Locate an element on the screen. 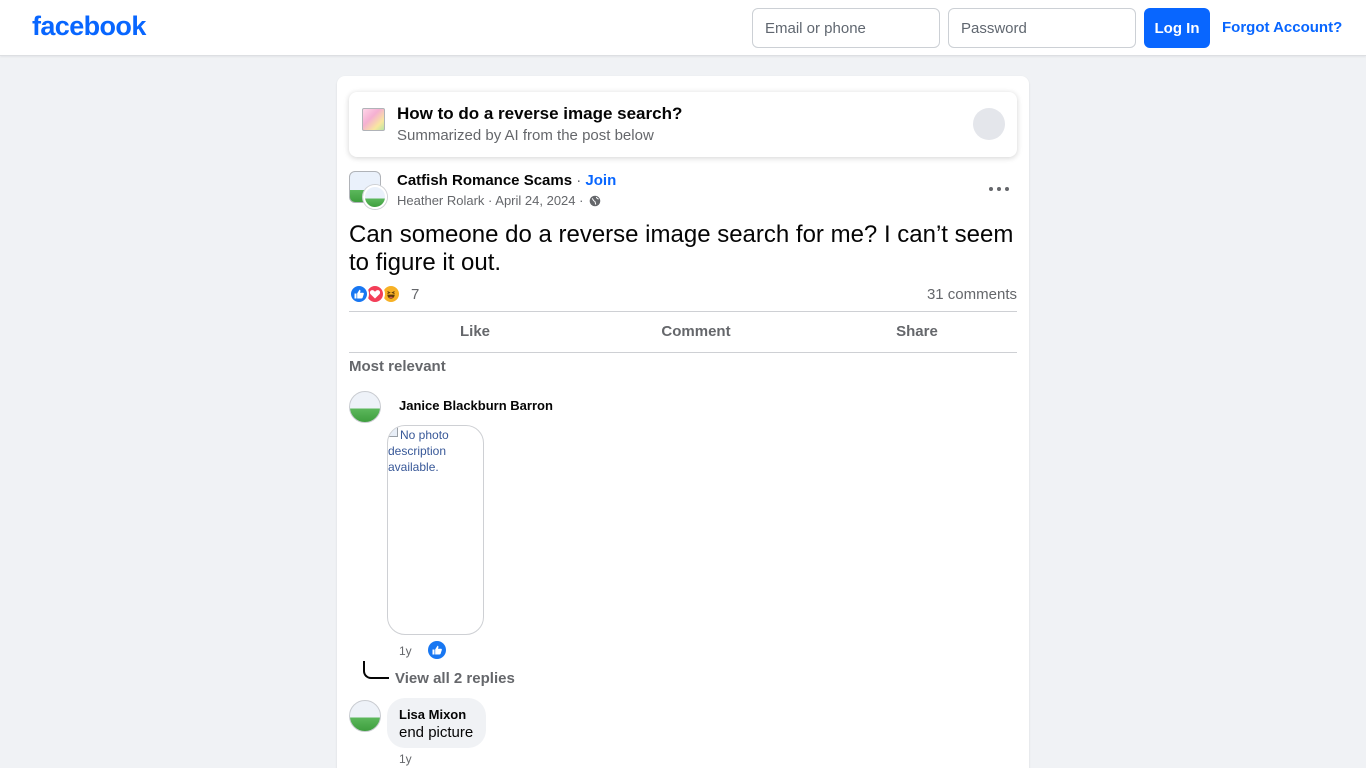 The height and width of the screenshot is (768, 1366). share-button: Share is located at coordinates (917, 332).